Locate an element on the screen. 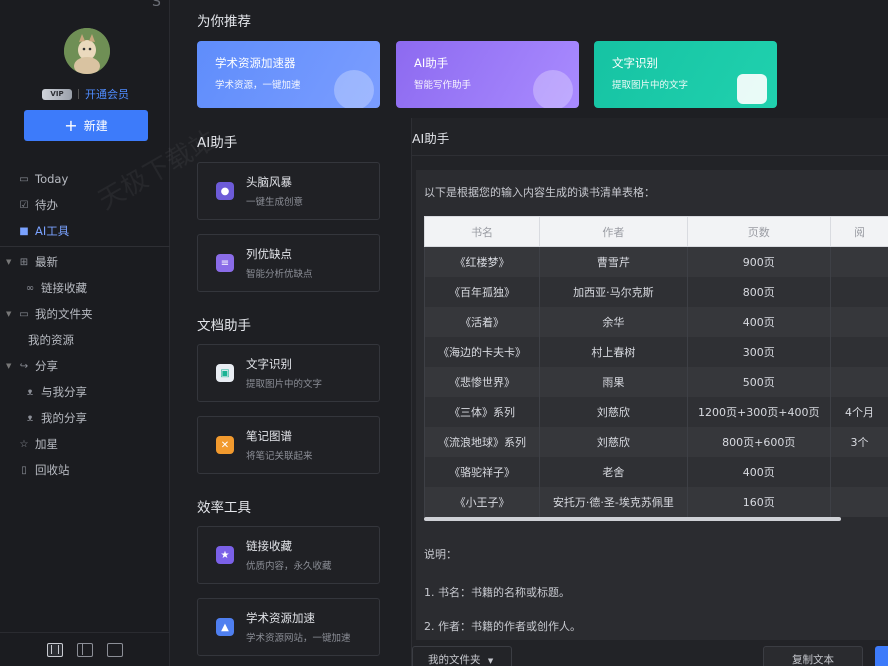 This screenshot has height=666, width=888. list-icon: ≡ is located at coordinates (225, 263).